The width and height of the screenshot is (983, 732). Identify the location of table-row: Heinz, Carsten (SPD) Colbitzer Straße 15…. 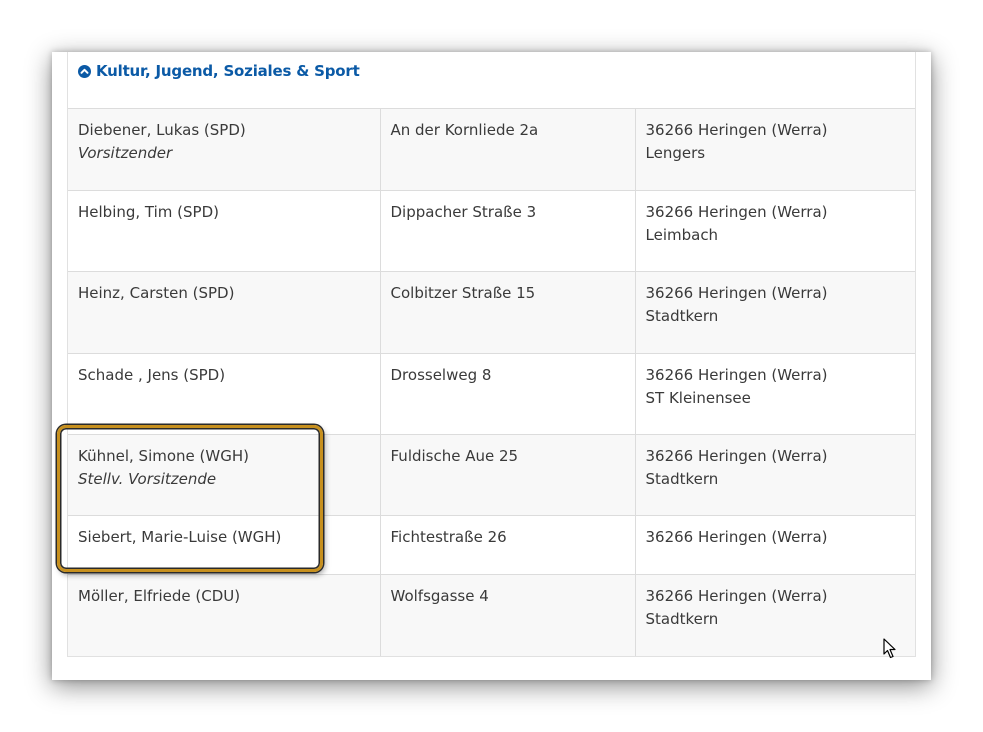
(491, 312).